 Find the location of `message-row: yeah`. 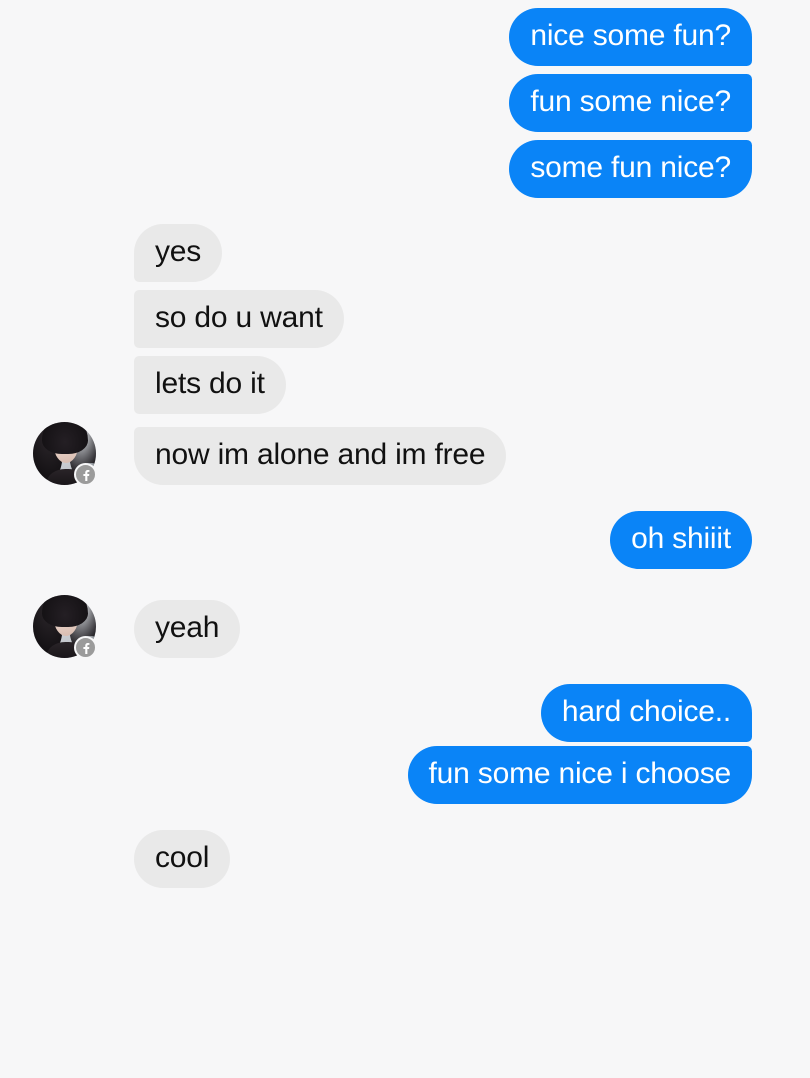

message-row: yeah is located at coordinates (392, 627).